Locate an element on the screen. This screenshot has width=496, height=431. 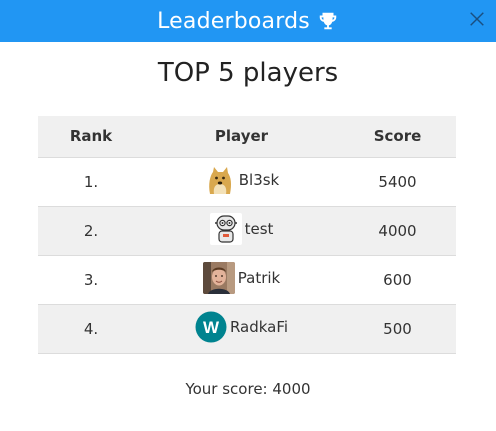
player-cell: Bl3sk is located at coordinates (241, 181).